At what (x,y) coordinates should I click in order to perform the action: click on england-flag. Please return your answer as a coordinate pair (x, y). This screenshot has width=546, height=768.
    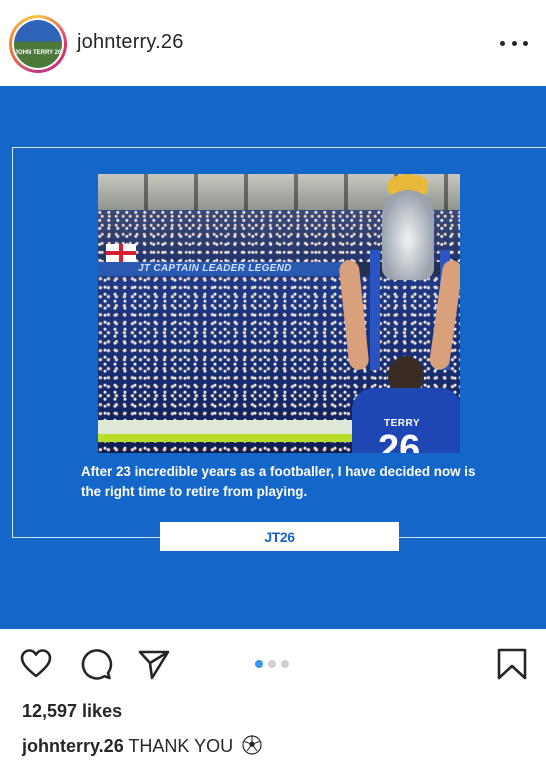
    Looking at the image, I should click on (121, 253).